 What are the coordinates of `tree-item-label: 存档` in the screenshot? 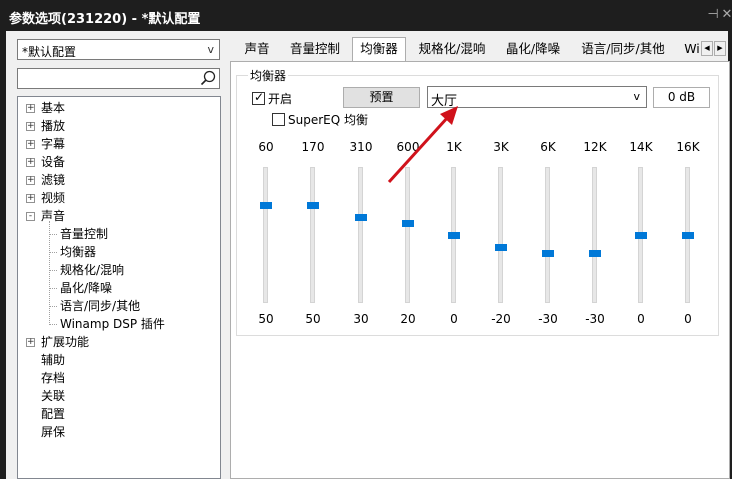 It's located at (53, 378).